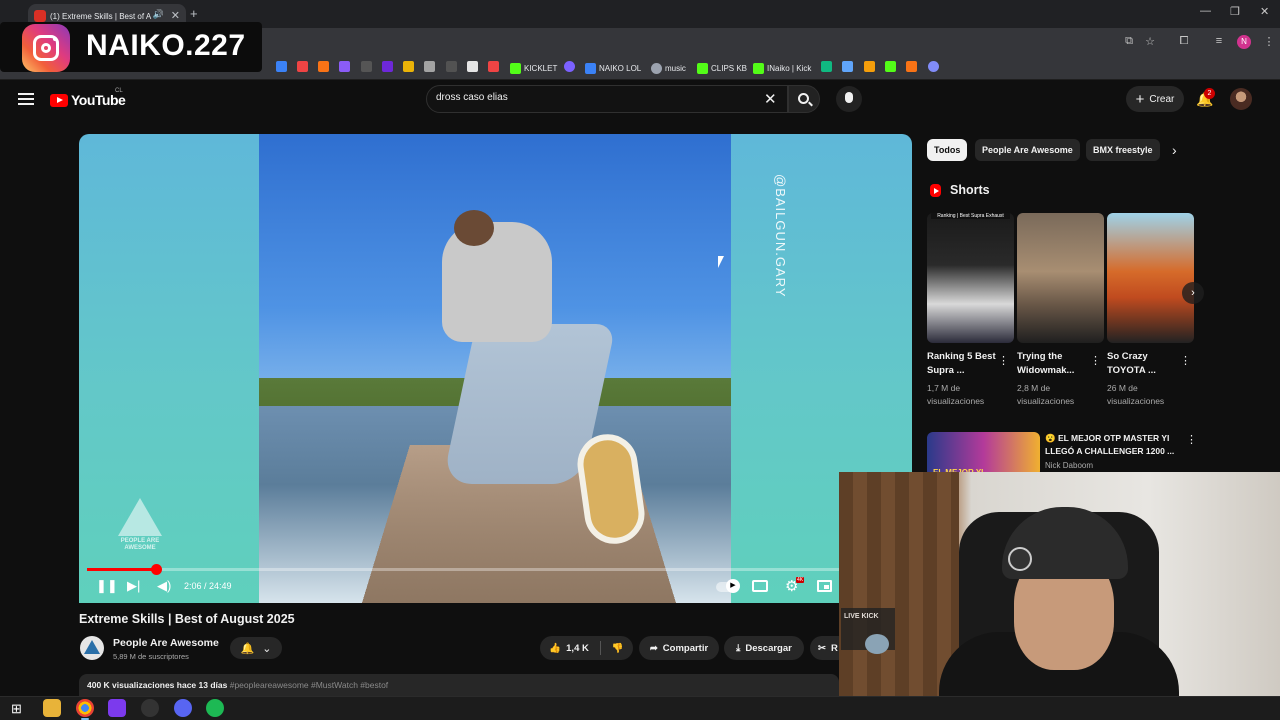 This screenshot has height=720, width=1280. Describe the element at coordinates (533, 68) in the screenshot. I see `bookmark-kicklet: KICKLET` at that location.